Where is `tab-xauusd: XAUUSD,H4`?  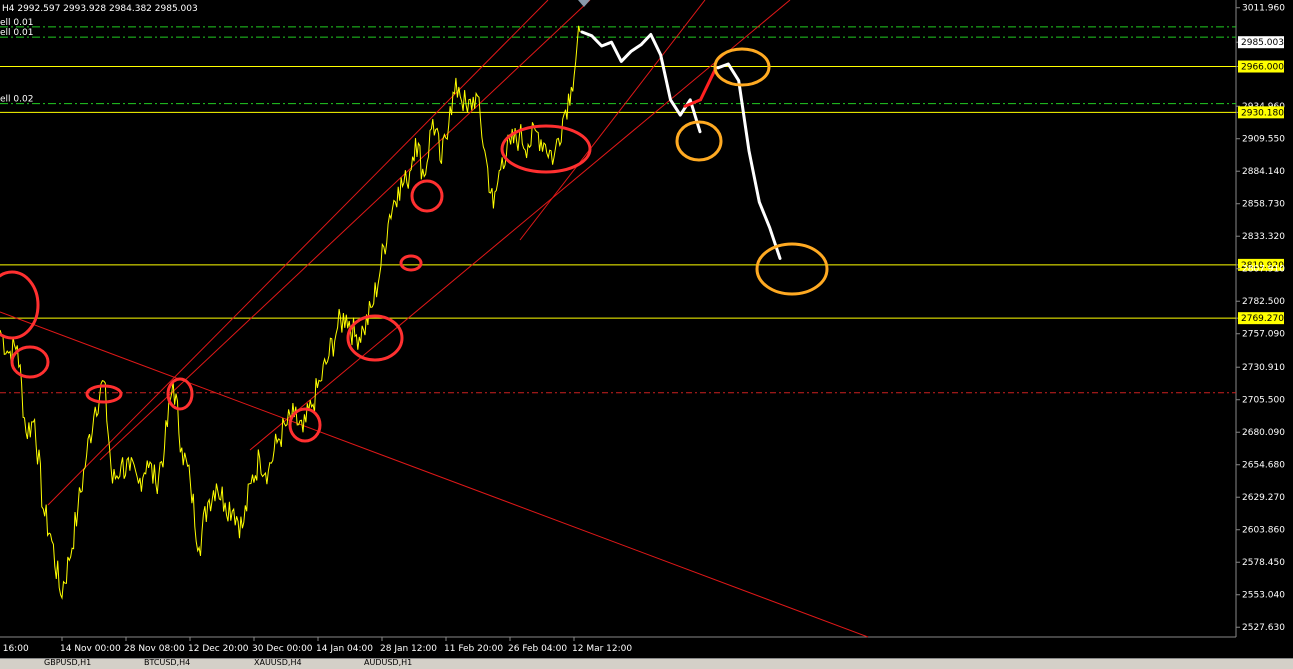
tab-xauusd: XAUUSD,H4 is located at coordinates (278, 663).